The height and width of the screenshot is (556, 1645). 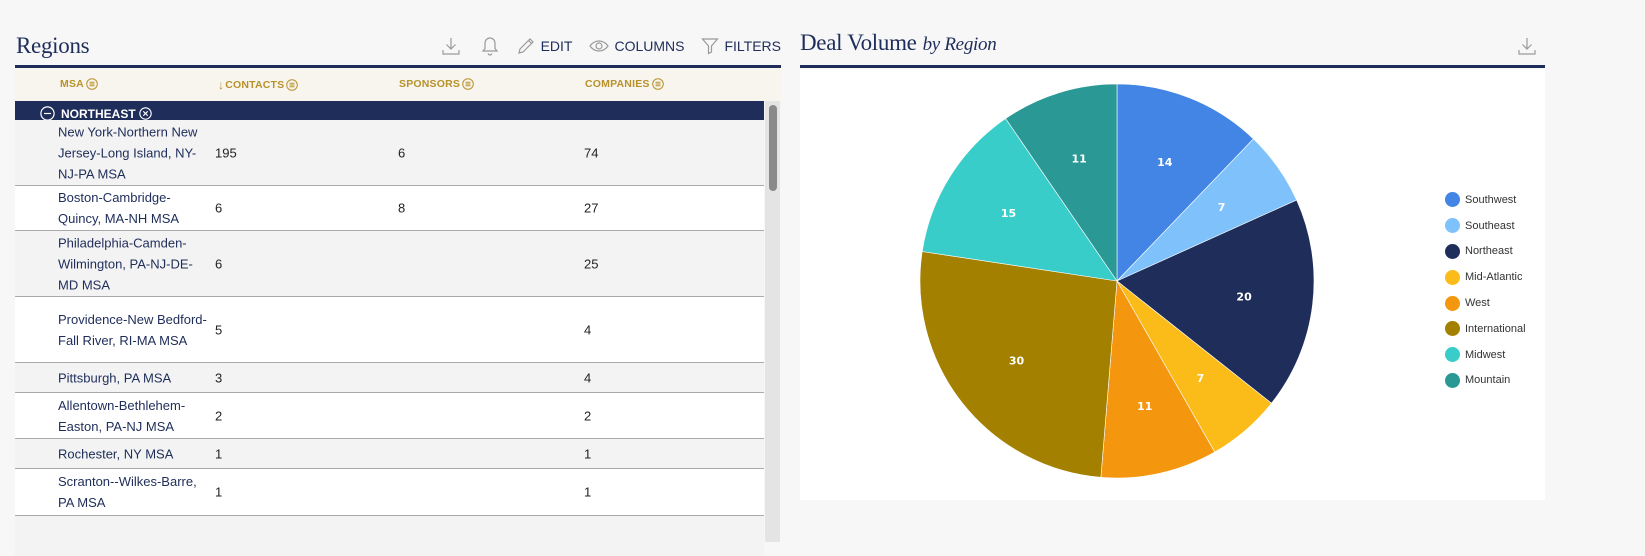 I want to click on header-divider, so click(x=1172, y=66).